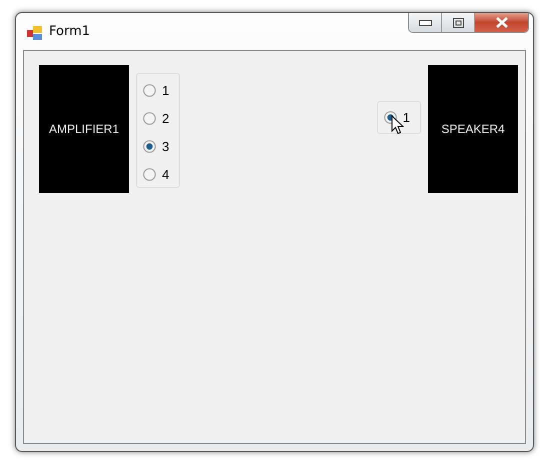 Image resolution: width=542 pixels, height=460 pixels. I want to click on minimize-icon, so click(425, 23).